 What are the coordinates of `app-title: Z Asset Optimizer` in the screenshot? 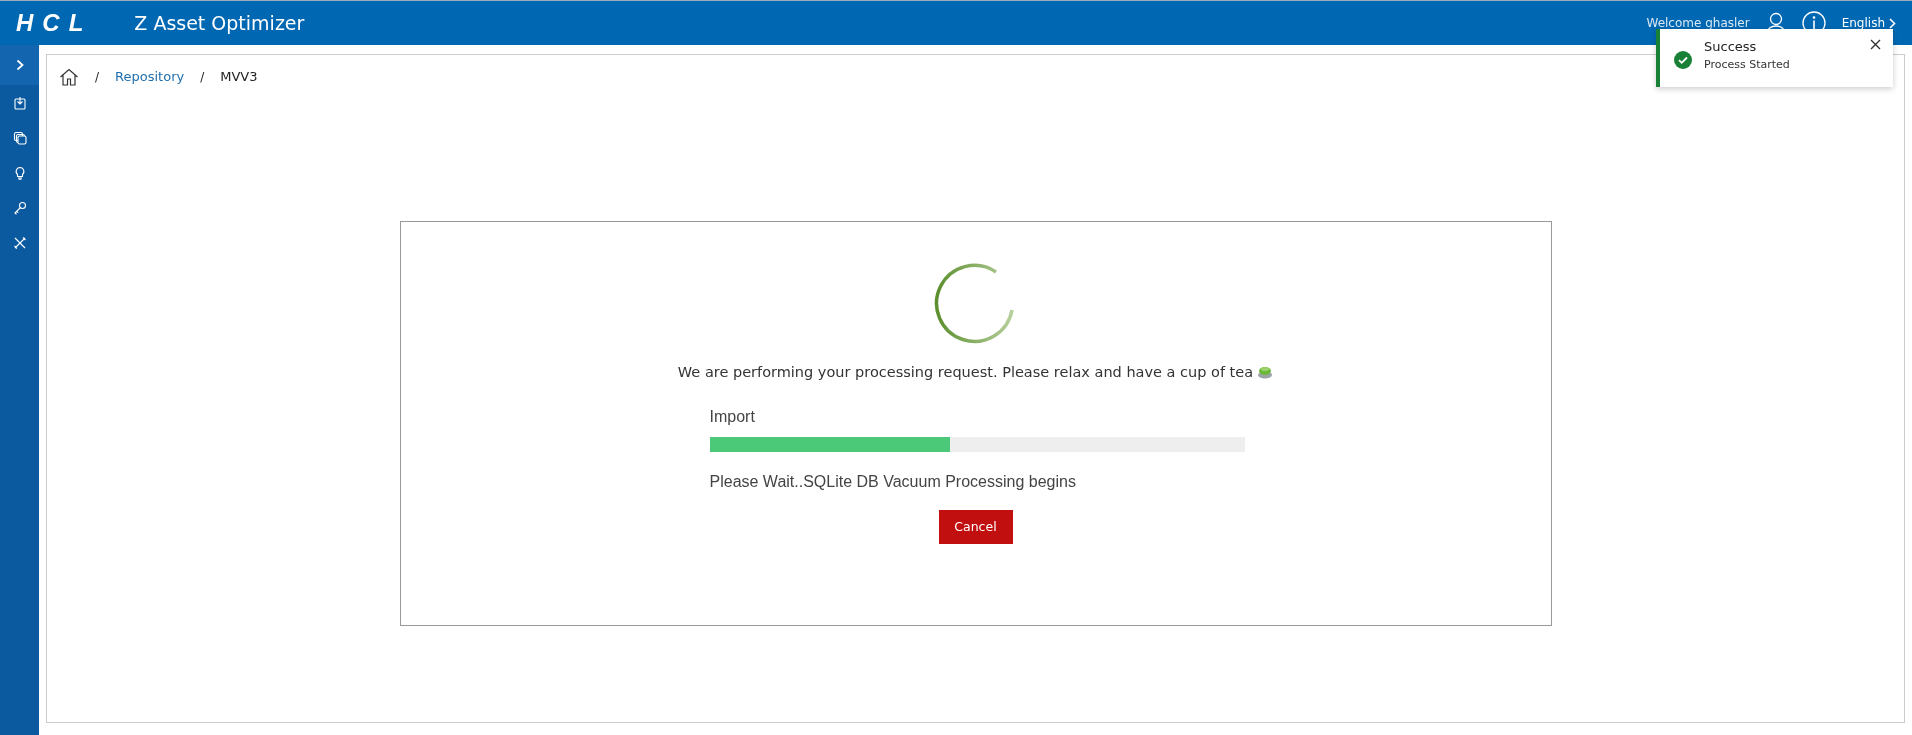 It's located at (219, 23).